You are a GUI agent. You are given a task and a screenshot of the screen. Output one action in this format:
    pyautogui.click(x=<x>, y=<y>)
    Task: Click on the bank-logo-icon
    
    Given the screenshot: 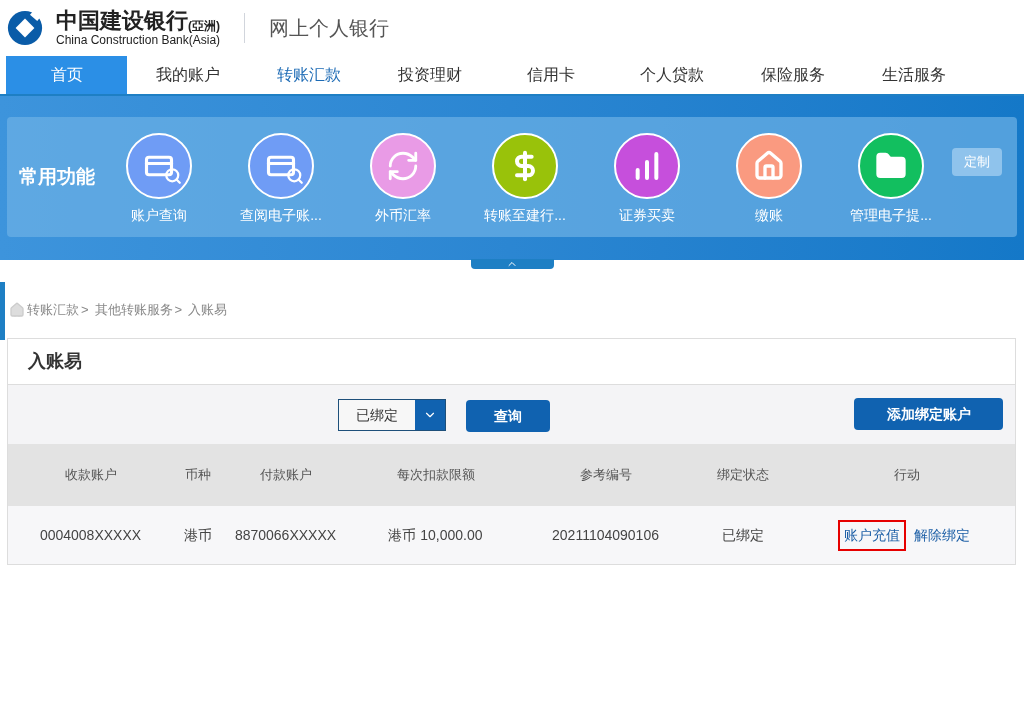 What is the action you would take?
    pyautogui.click(x=25, y=28)
    